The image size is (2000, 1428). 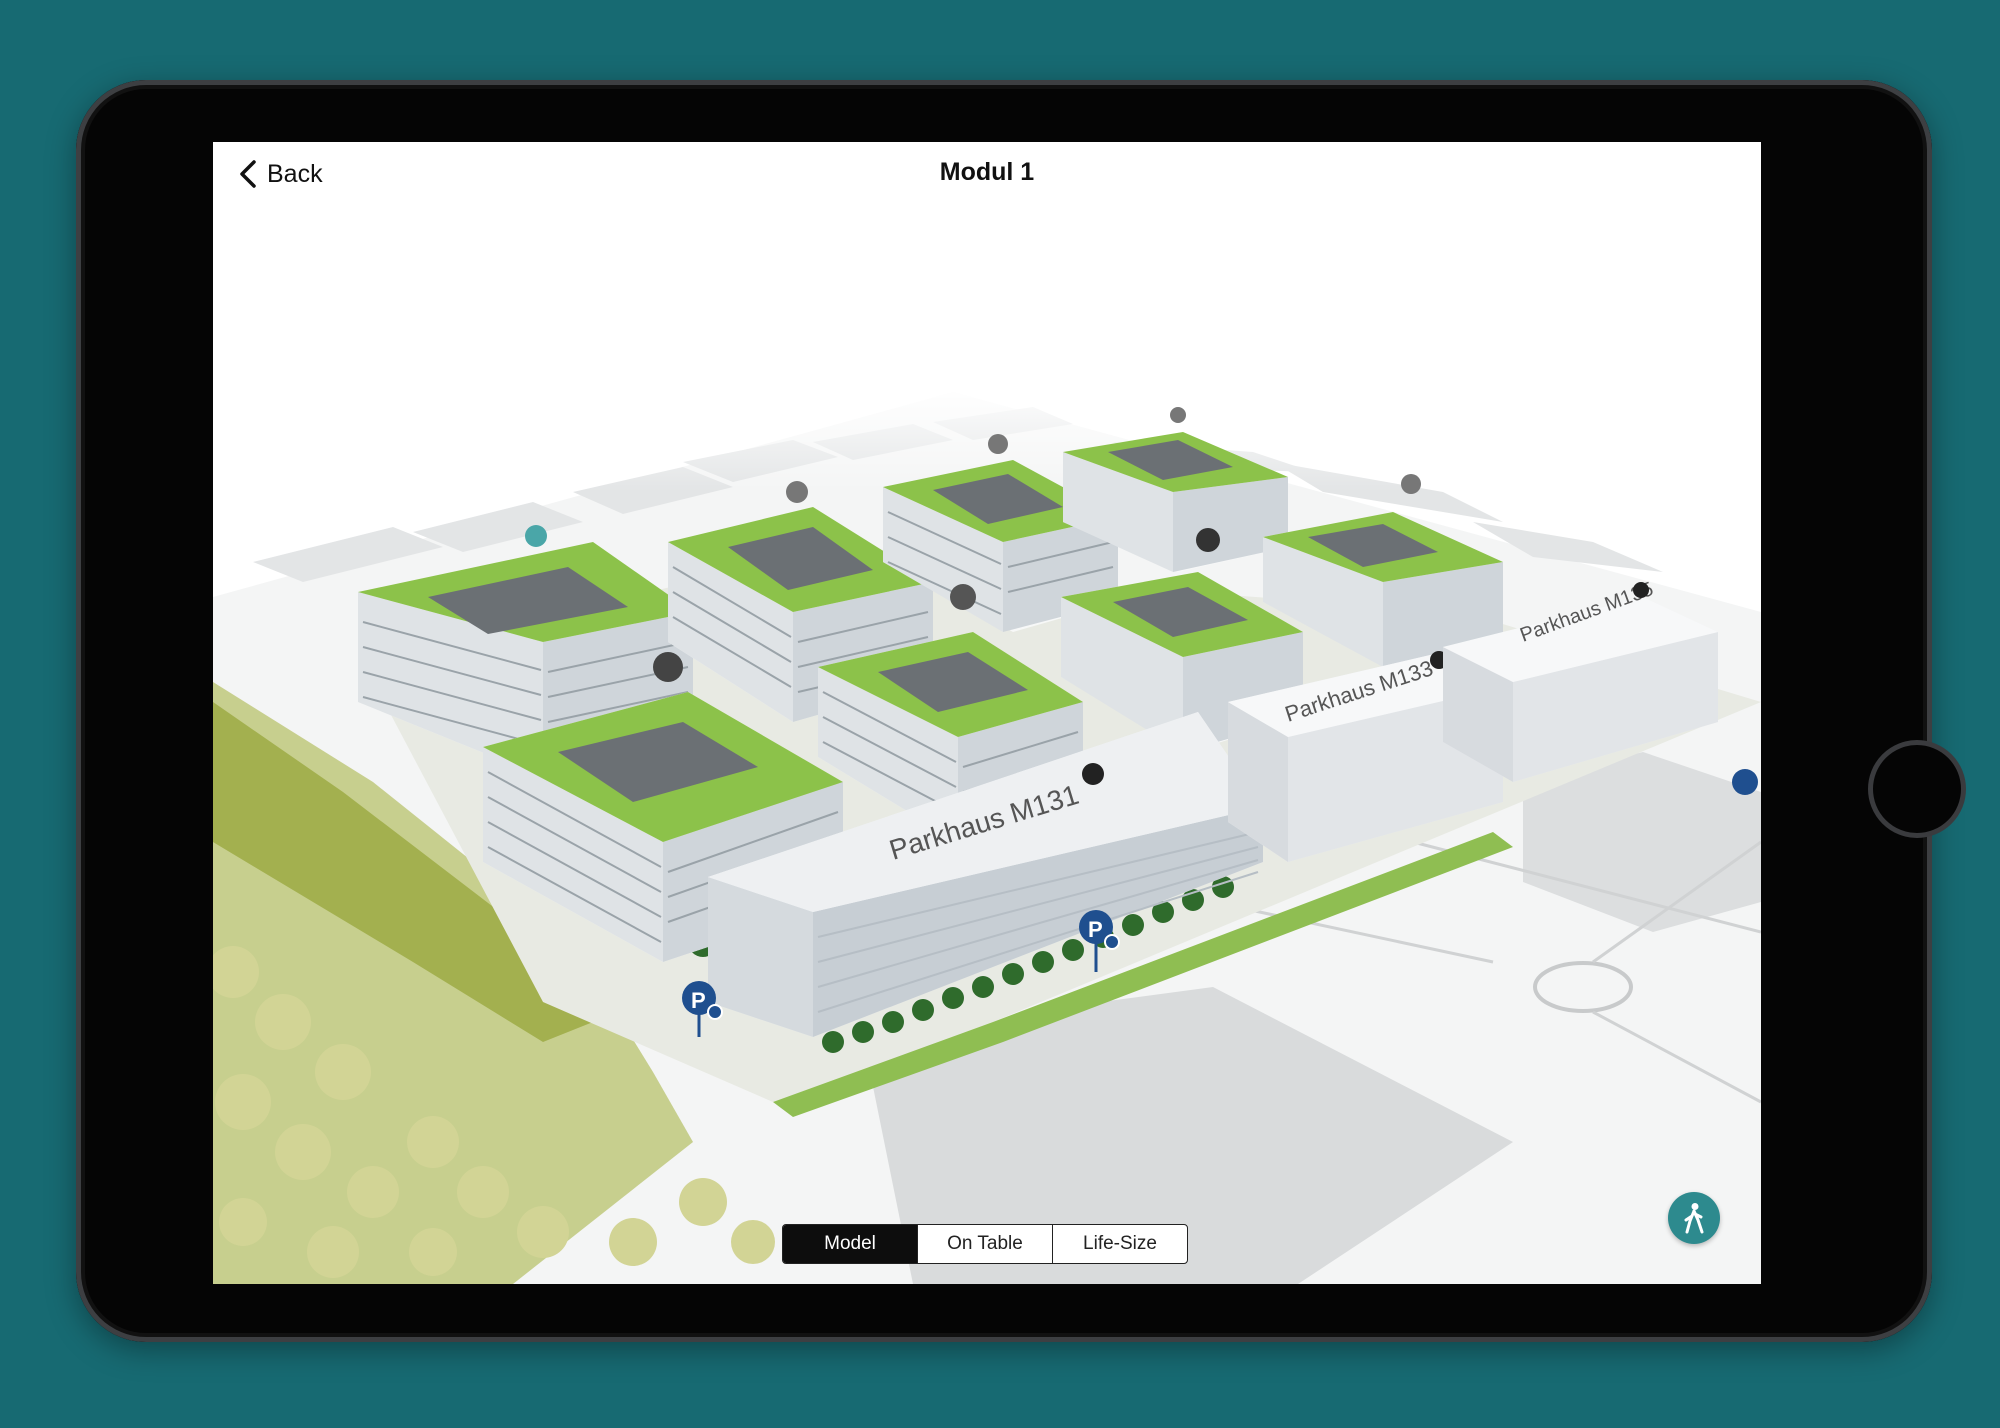 I want to click on home-button, so click(x=1917, y=789).